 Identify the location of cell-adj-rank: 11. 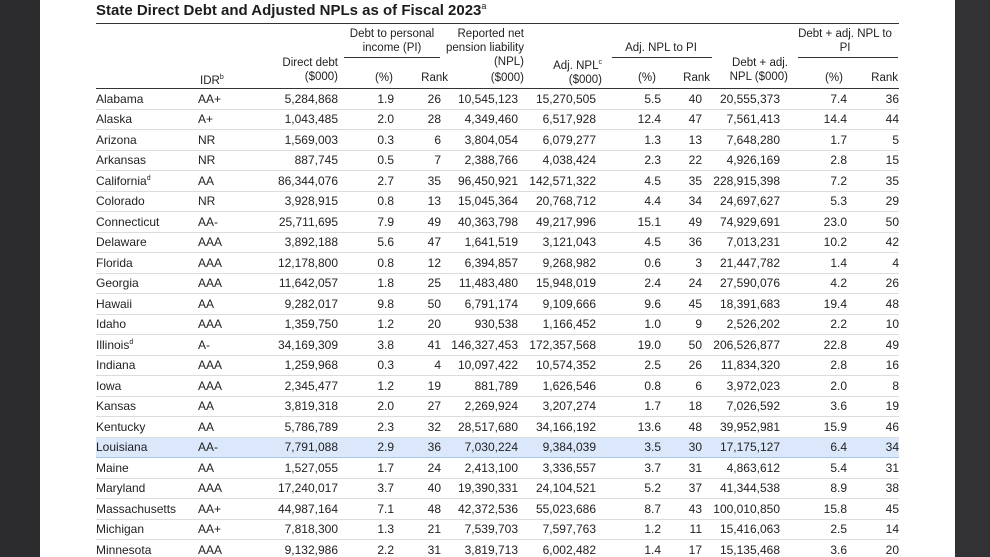
(681, 529).